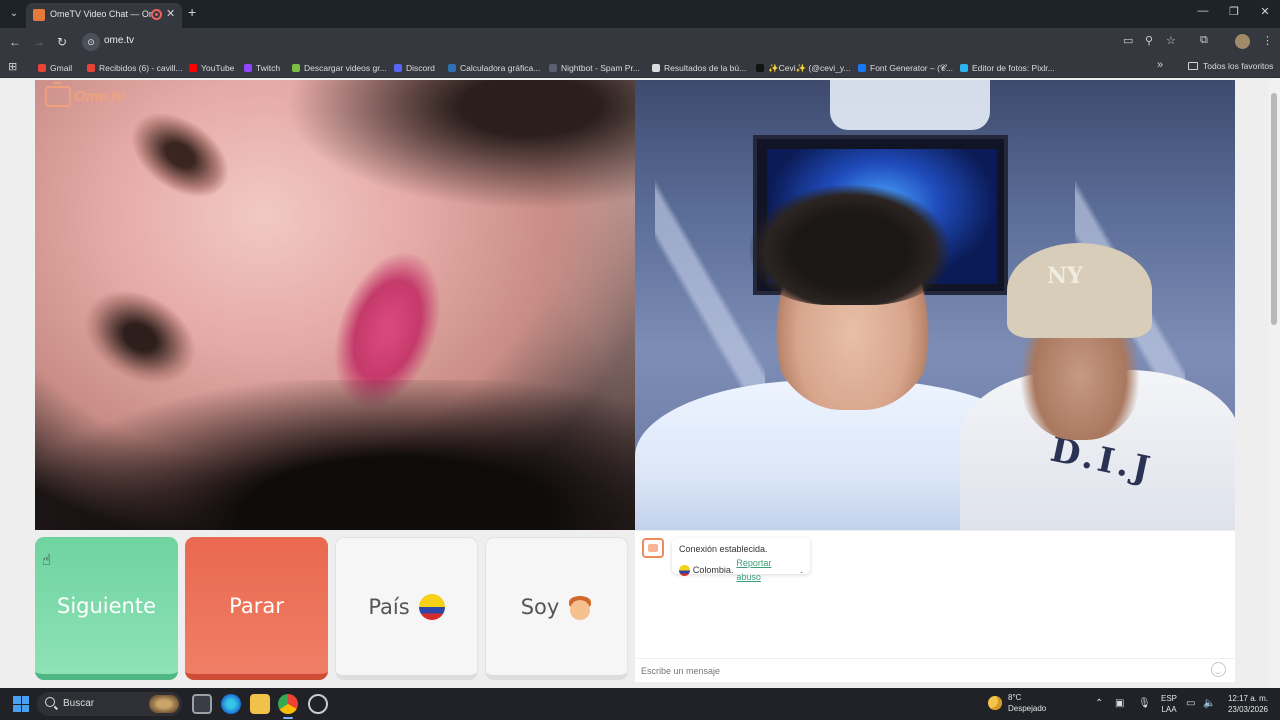 The width and height of the screenshot is (1280, 720). What do you see at coordinates (921, 671) in the screenshot?
I see `message-input` at bounding box center [921, 671].